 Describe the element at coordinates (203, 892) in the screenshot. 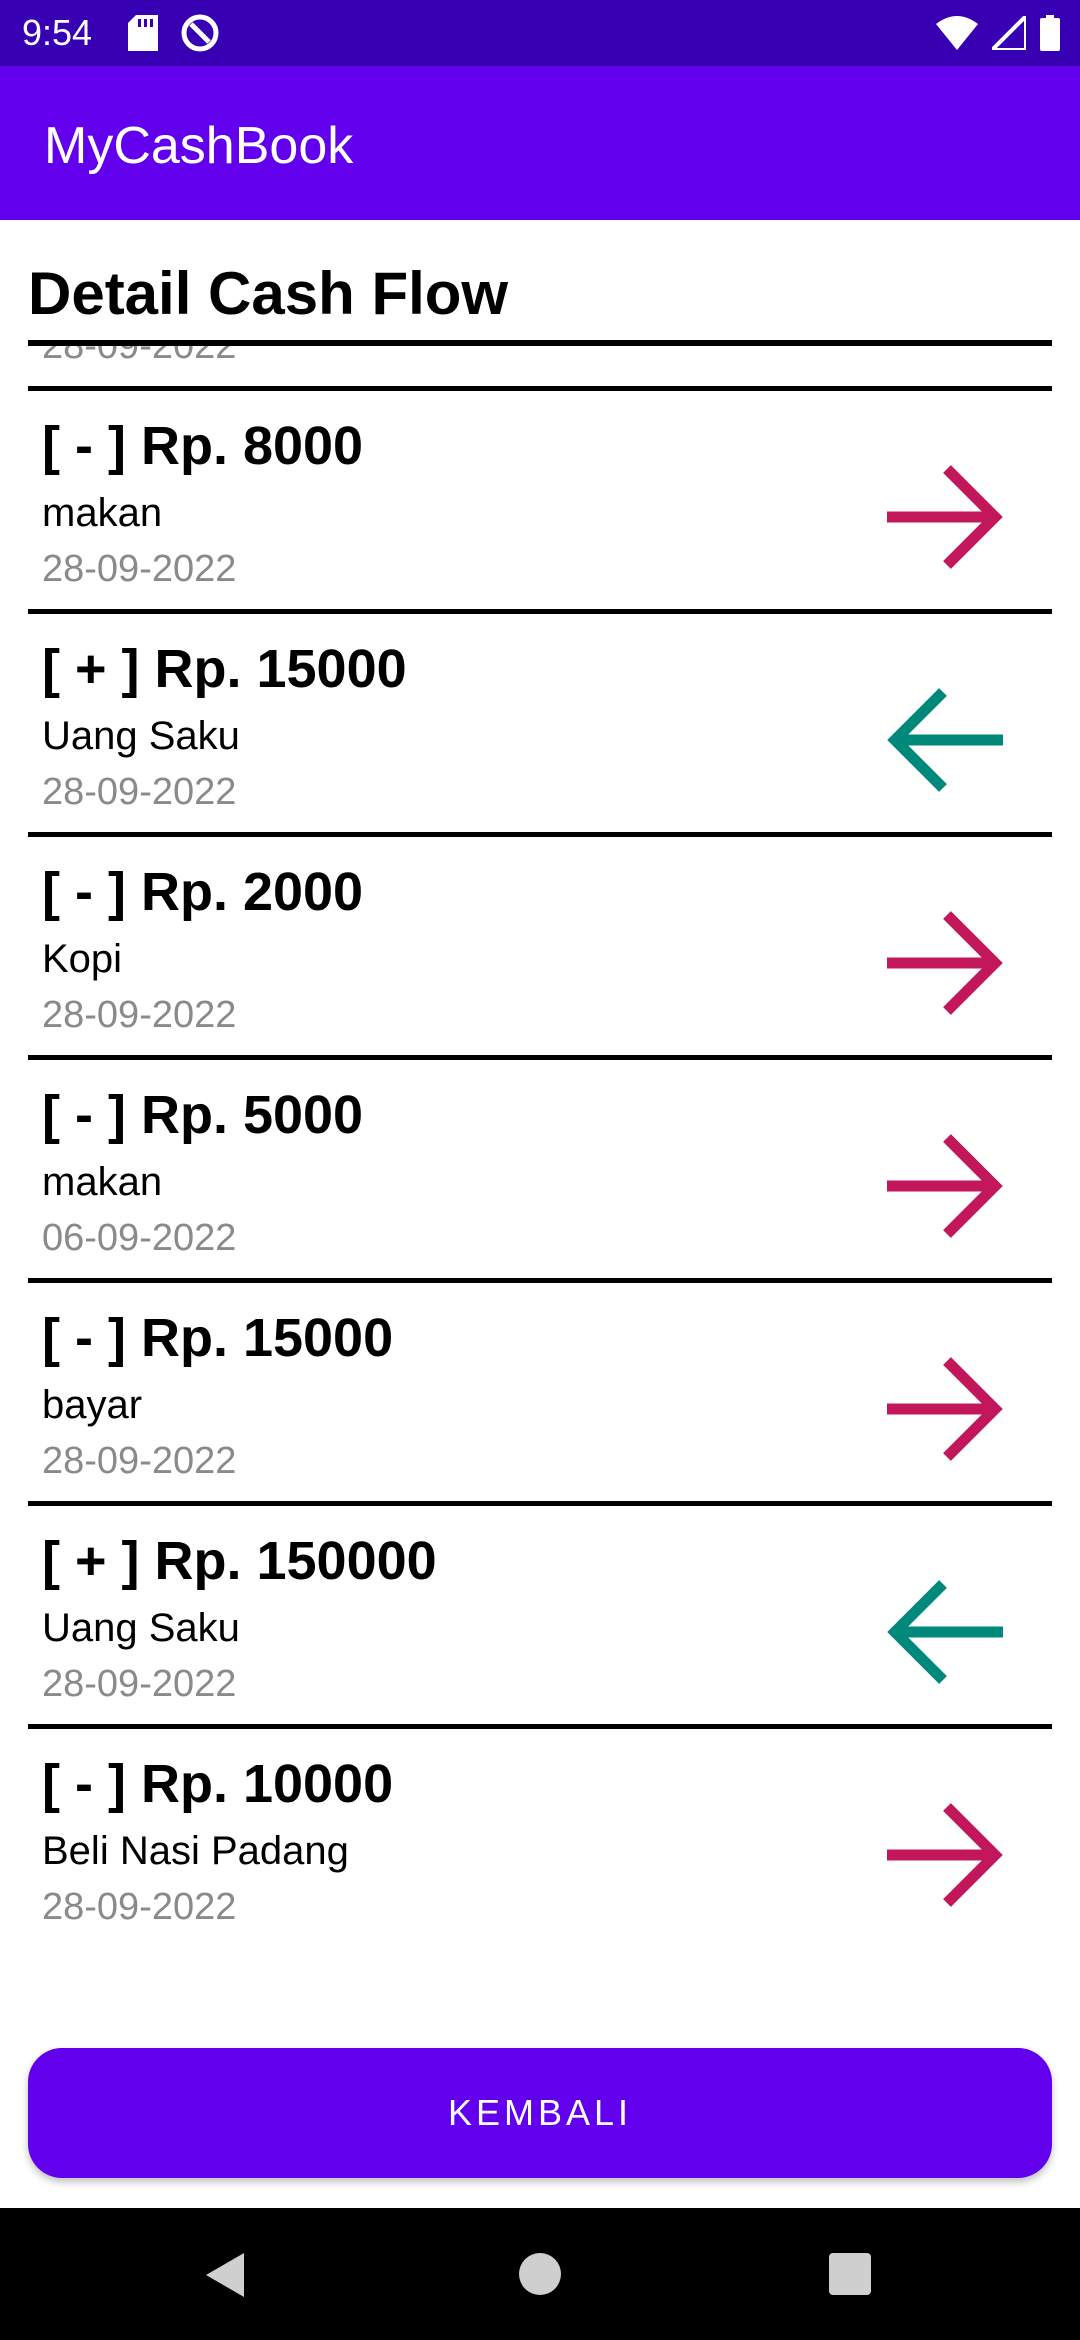

I see `transaction-amount: [ - ] Rp. 2000` at that location.